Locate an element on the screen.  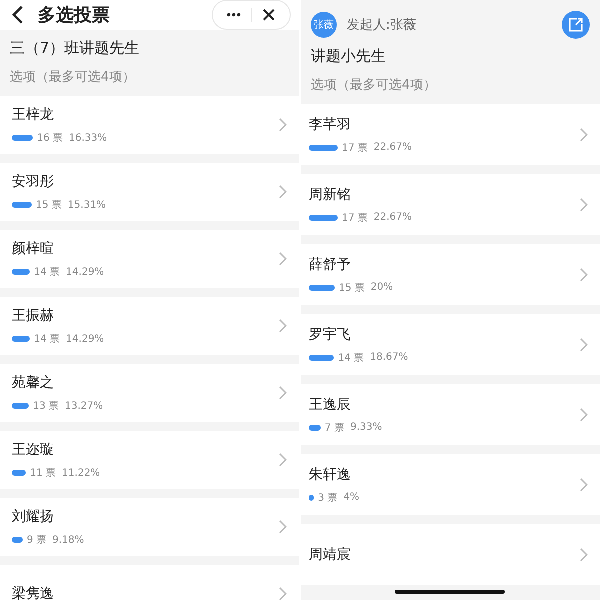
option-row: 王梓龙 16 票 16.33% is located at coordinates (149, 125).